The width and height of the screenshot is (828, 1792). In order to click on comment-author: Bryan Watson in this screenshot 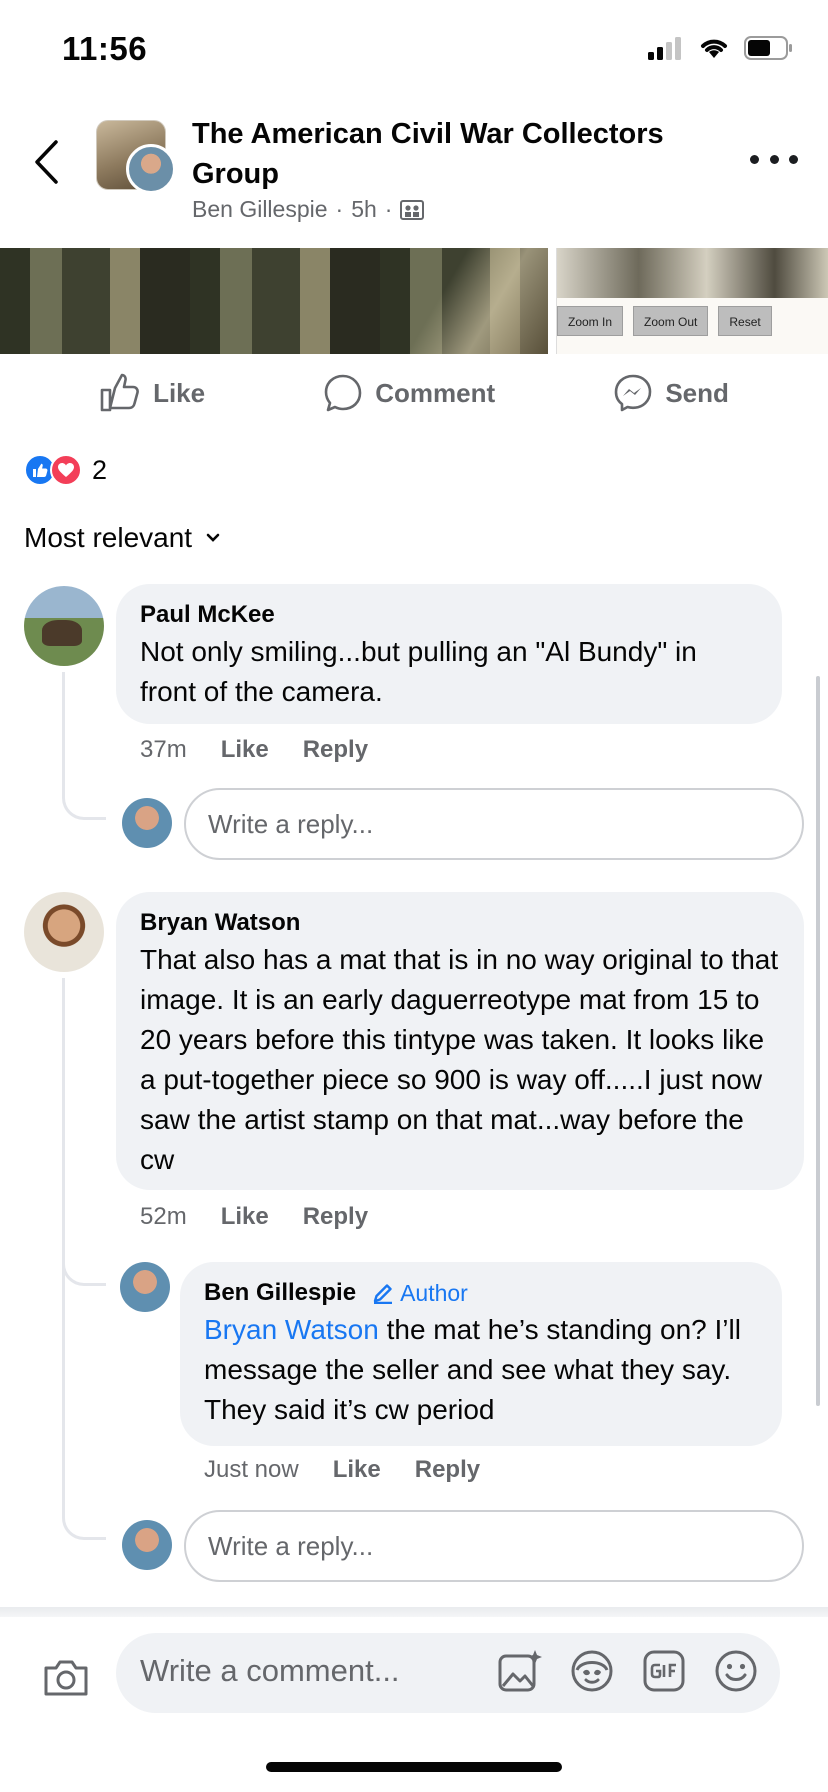, I will do `click(460, 923)`.